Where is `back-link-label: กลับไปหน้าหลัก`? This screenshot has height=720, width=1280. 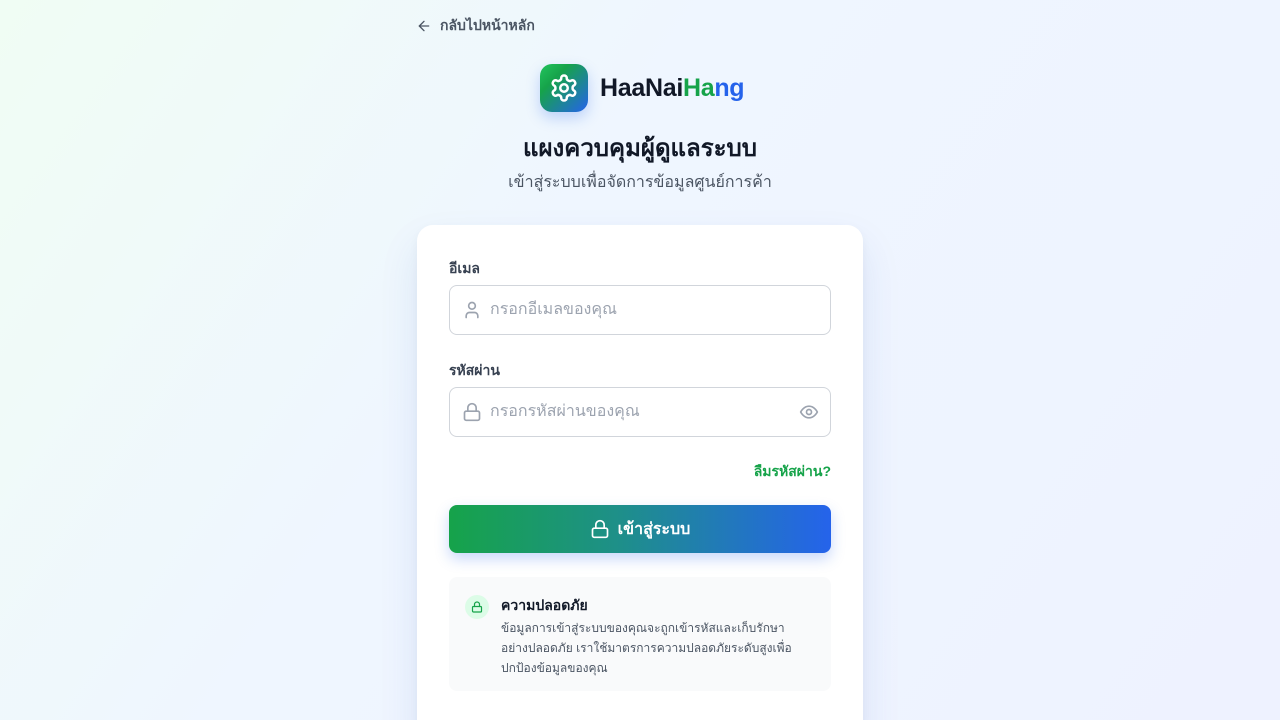
back-link-label: กลับไปหน้าหลัก is located at coordinates (487, 25).